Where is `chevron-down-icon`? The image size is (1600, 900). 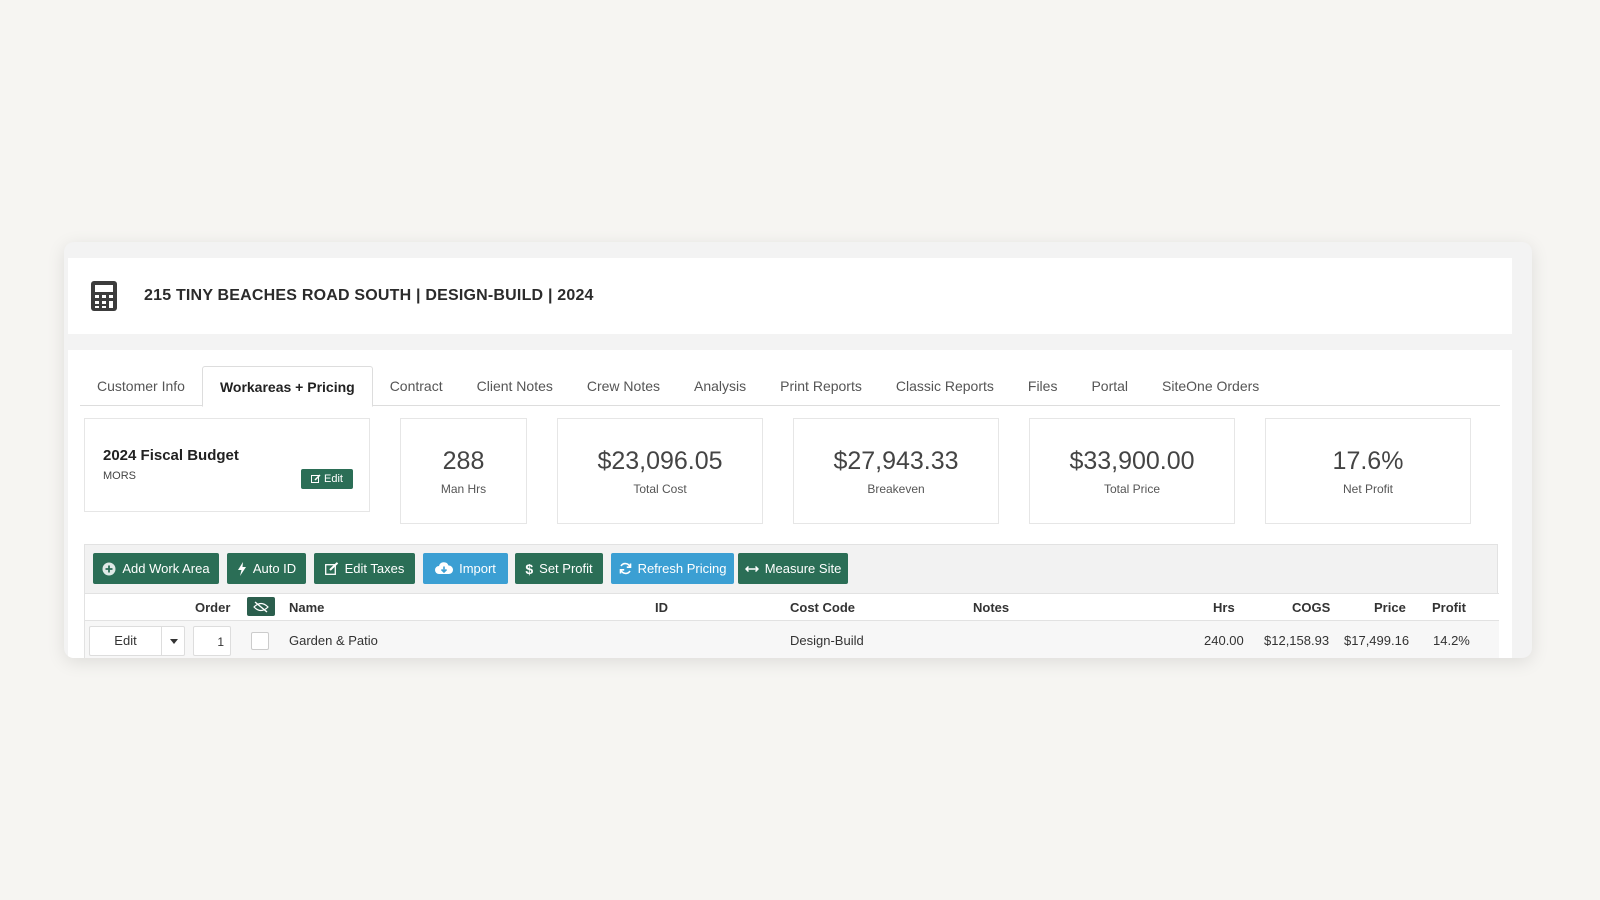 chevron-down-icon is located at coordinates (174, 641).